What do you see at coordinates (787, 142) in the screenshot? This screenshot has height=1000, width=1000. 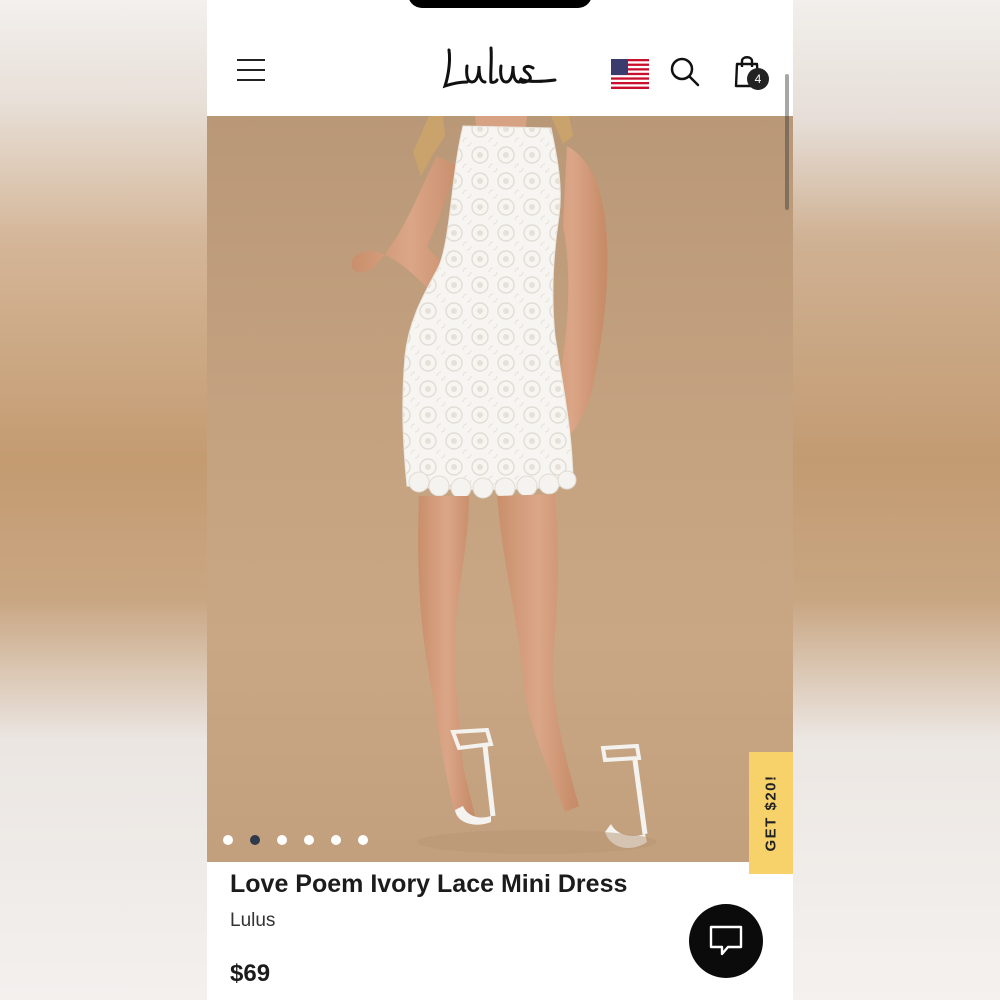 I see `scrollbar` at bounding box center [787, 142].